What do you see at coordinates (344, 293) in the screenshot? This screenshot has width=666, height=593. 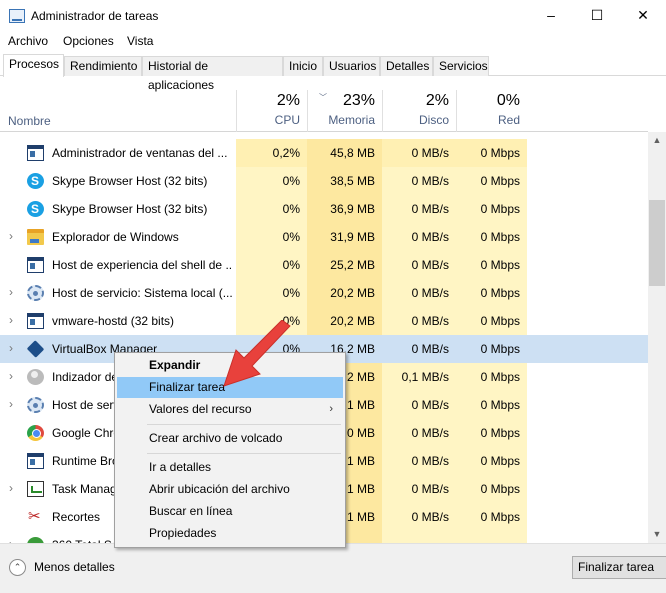 I see `memory-cell: 20,2 MB` at bounding box center [344, 293].